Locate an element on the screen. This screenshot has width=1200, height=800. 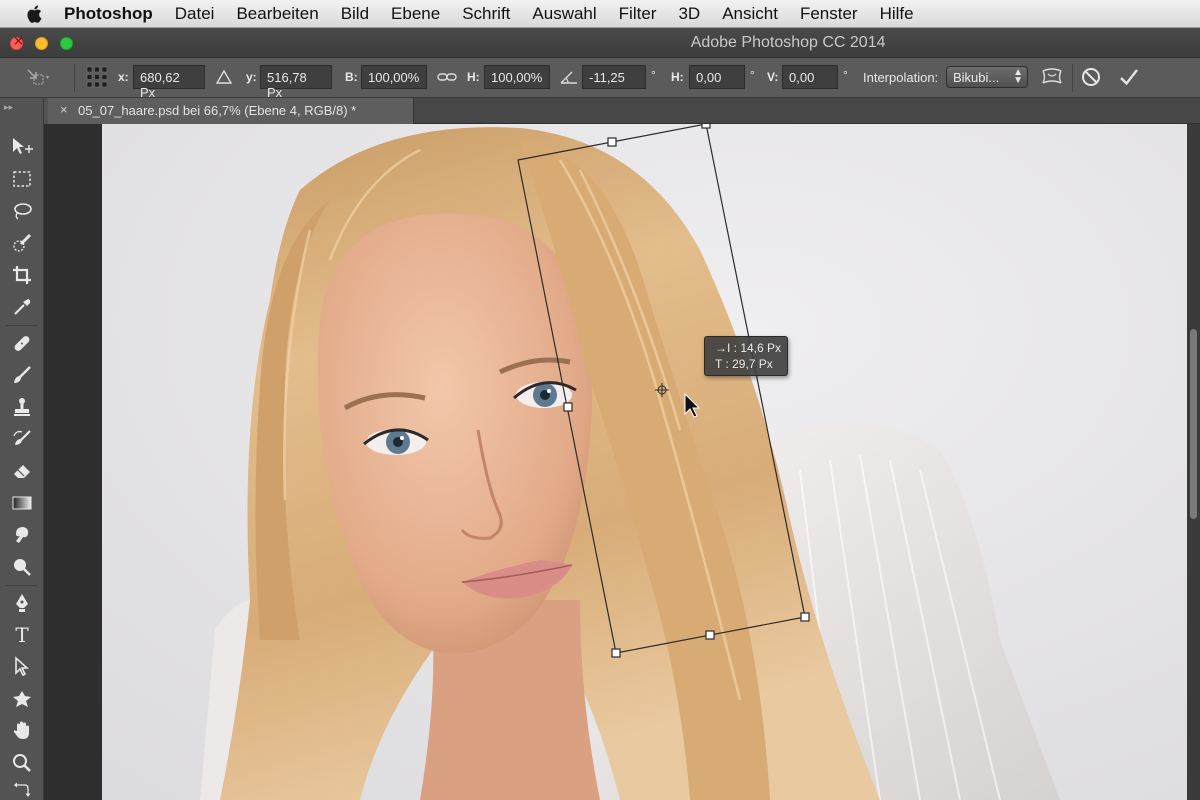
custom-shape-icon is located at coordinates (22, 699).